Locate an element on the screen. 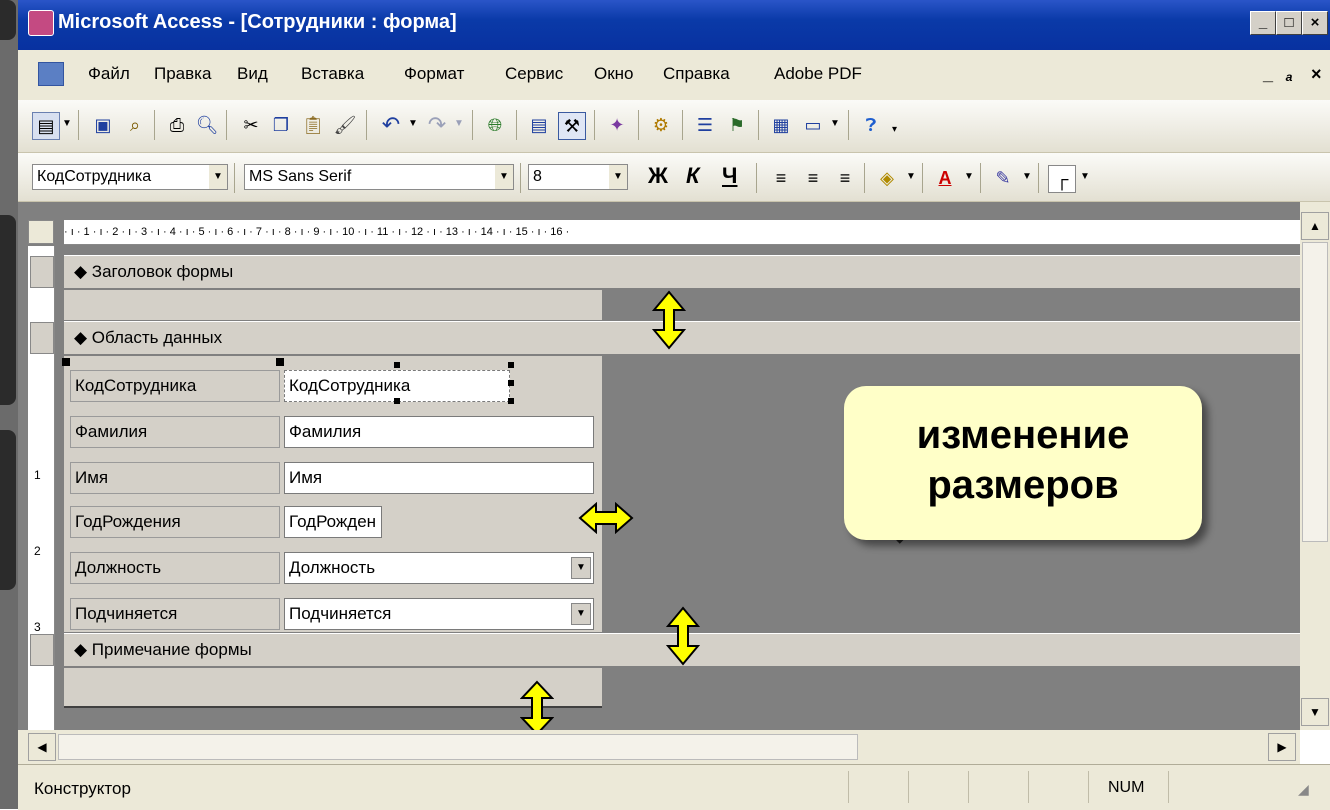 The height and width of the screenshot is (810, 1330). scroll-right-arrow-icon: ▶ is located at coordinates (1282, 747).